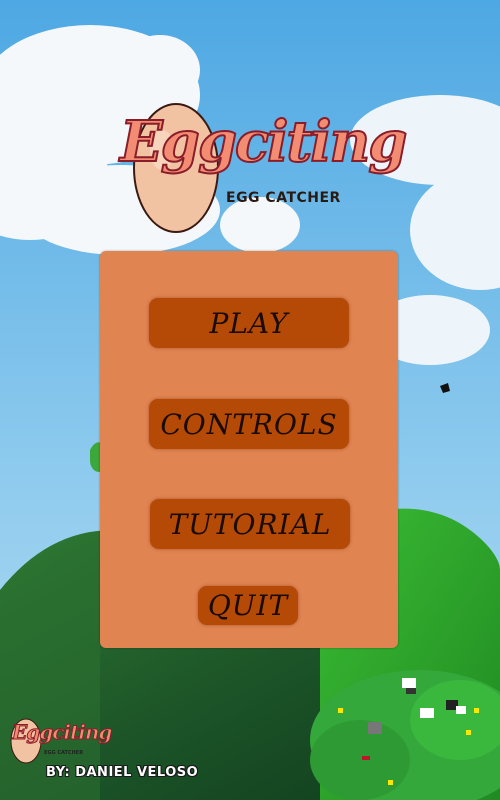  Describe the element at coordinates (64, 753) in the screenshot. I see `credit-logo-subtitle: EGG CATCHER` at that location.